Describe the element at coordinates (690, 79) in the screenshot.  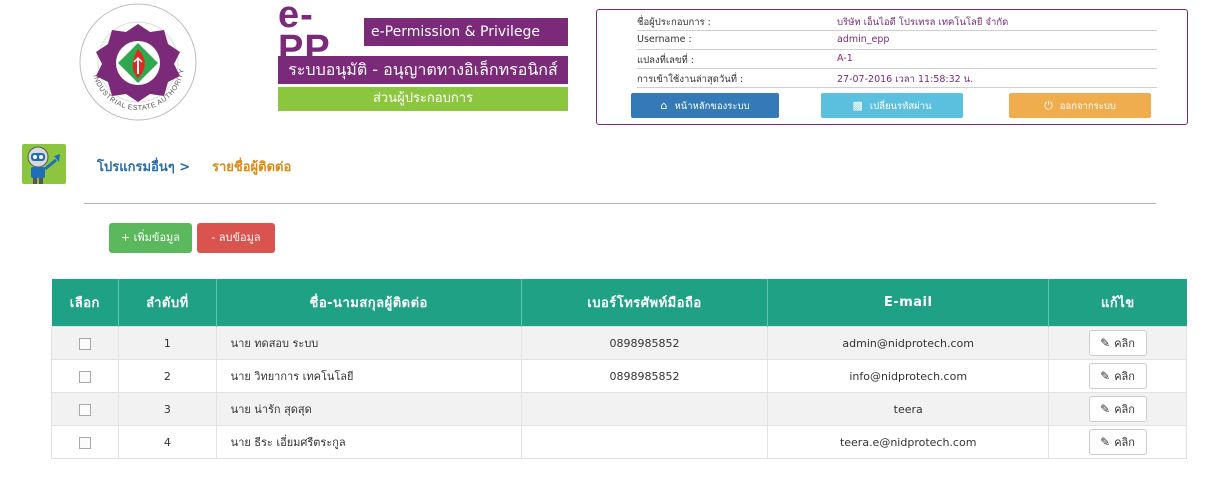
I see `info-label: การเข้าใช้งานล่าสุดวันที่ :` at that location.